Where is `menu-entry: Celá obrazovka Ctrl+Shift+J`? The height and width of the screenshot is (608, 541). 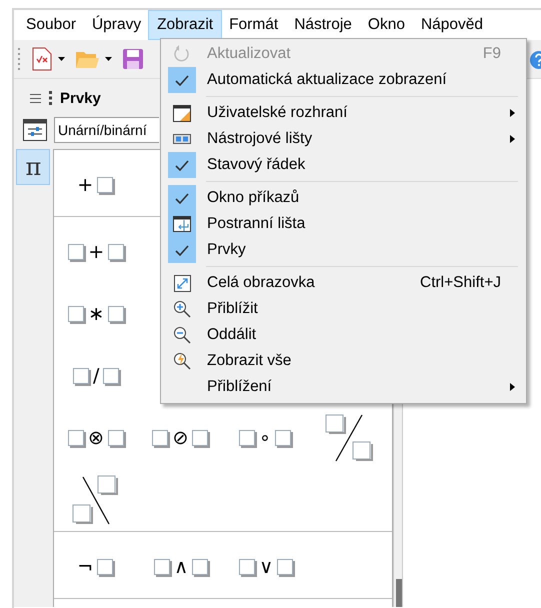 menu-entry: Celá obrazovka Ctrl+Shift+J is located at coordinates (343, 283).